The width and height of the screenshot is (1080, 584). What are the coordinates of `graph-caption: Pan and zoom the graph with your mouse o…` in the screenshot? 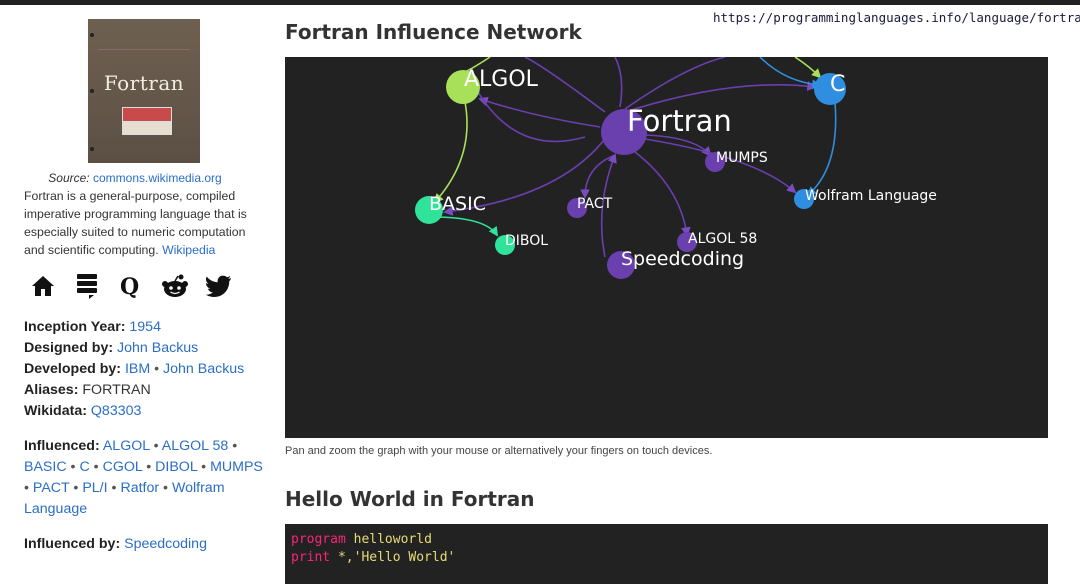 It's located at (499, 451).